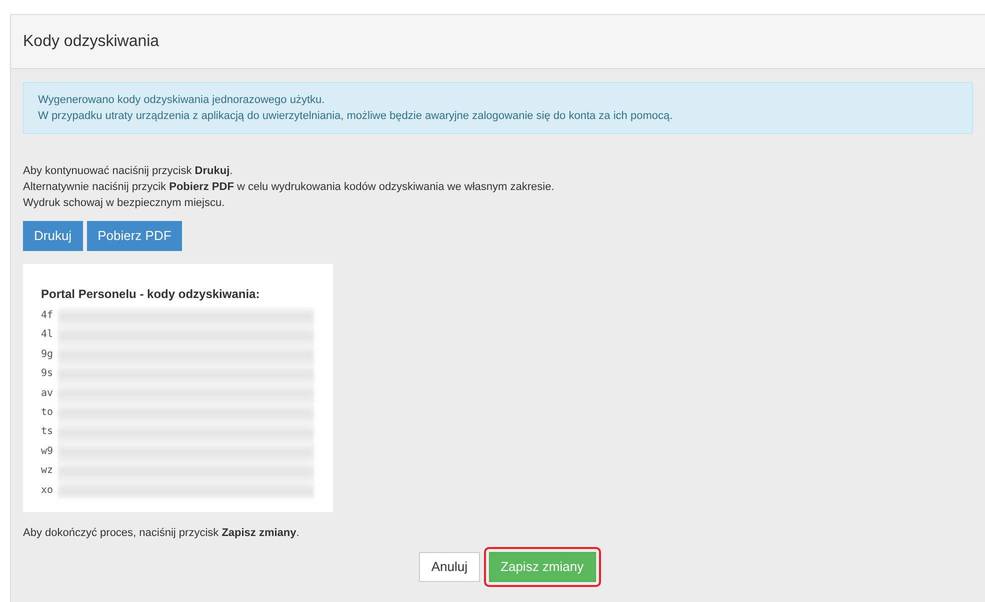  I want to click on code-text: 4f, so click(47, 316).